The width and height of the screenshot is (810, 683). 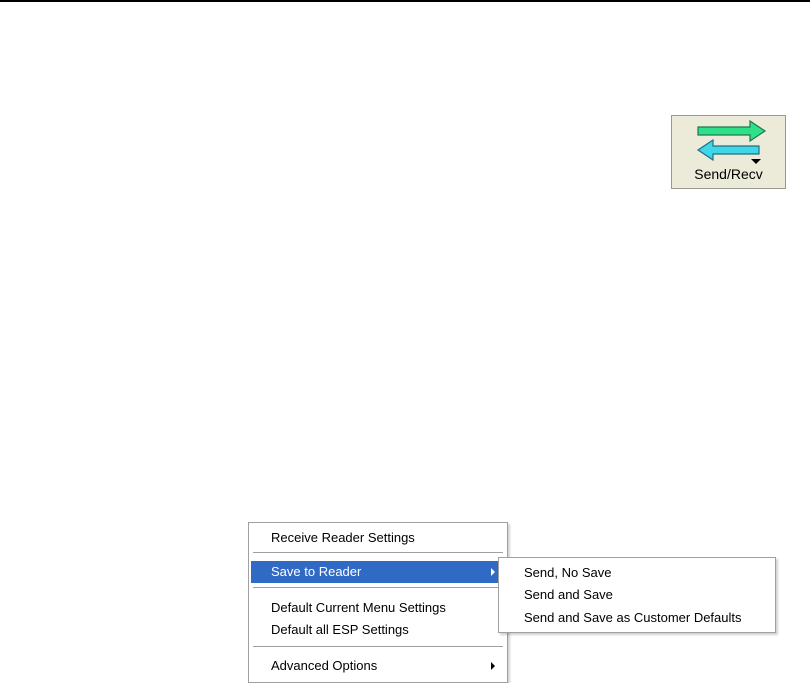 What do you see at coordinates (340, 629) in the screenshot?
I see `menu-item-label: Default all ESP Settings` at bounding box center [340, 629].